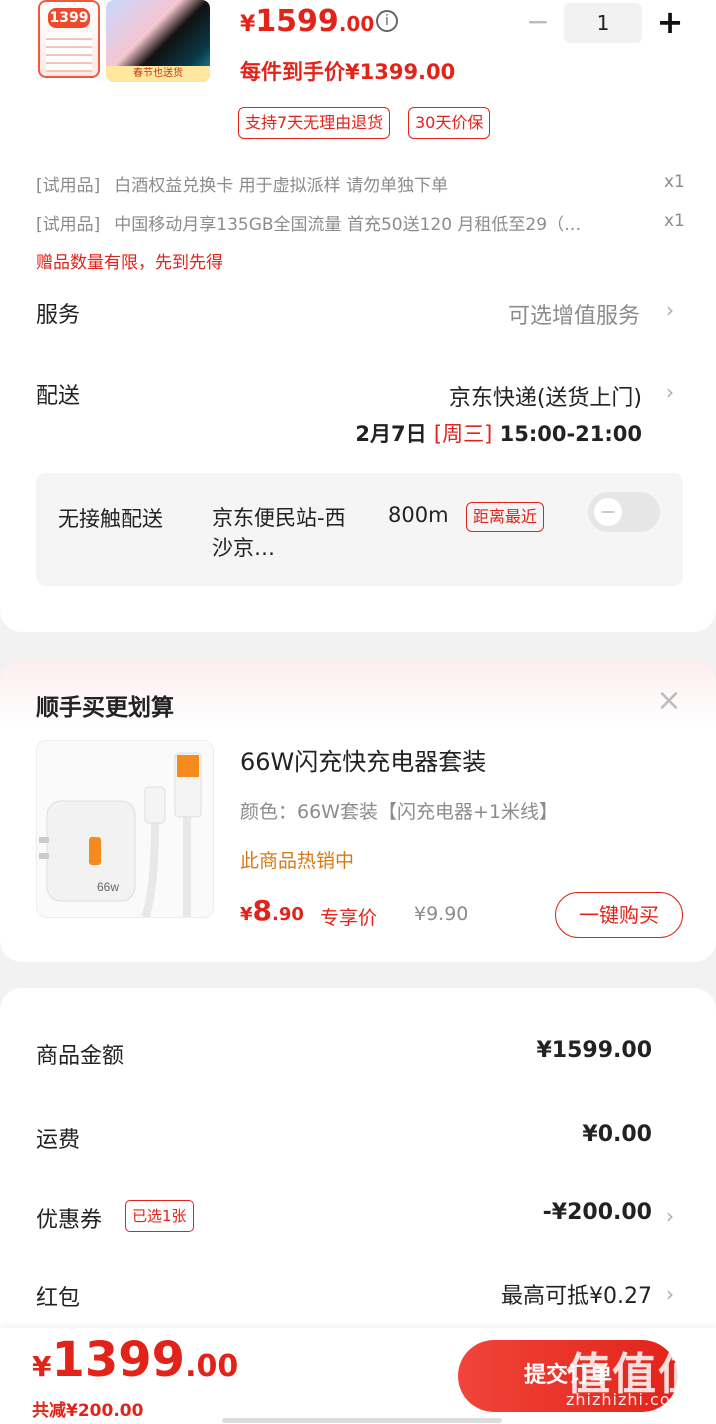  I want to click on gift-name: 白酒权益兑换卡 用于虚拟派样 请勿单独下单, so click(281, 186).